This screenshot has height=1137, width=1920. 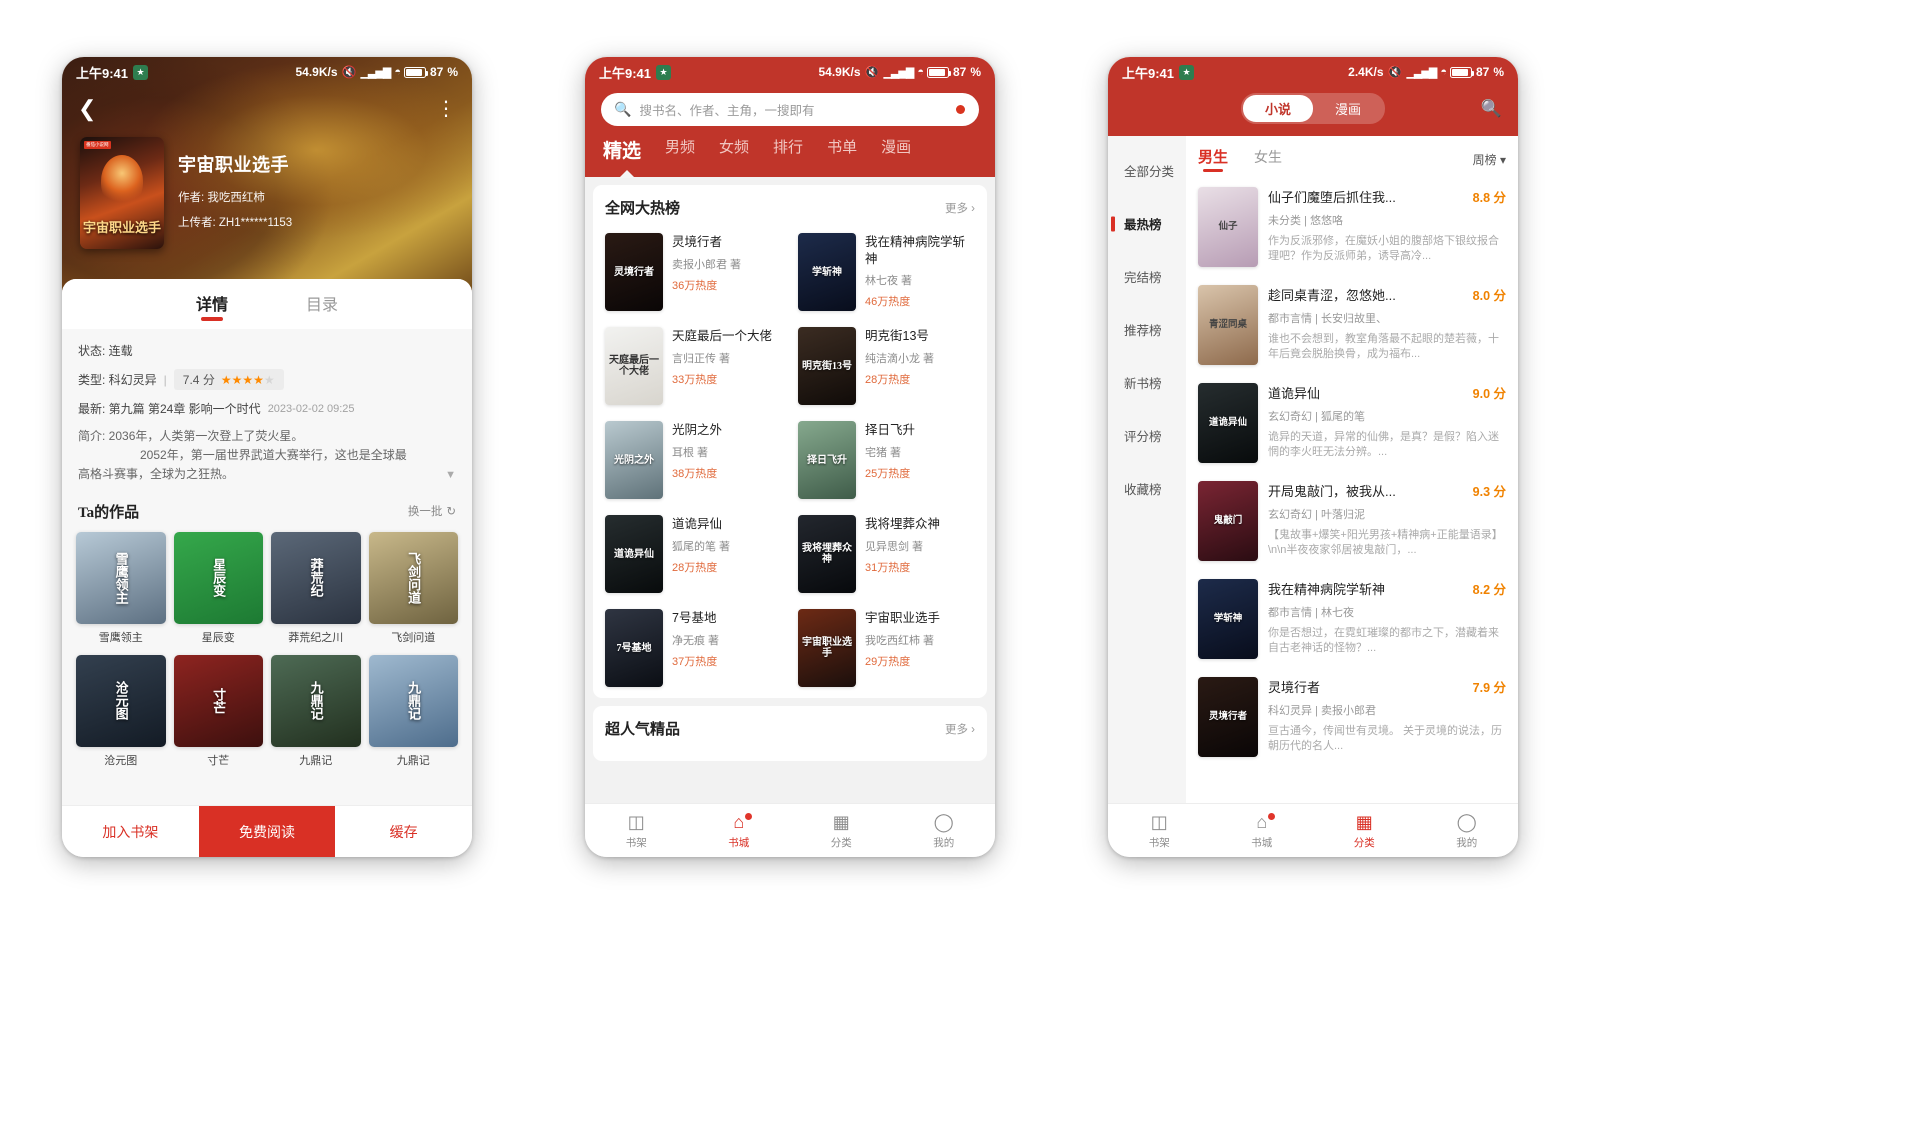 I want to click on hot-book-item: 7号基地 7号基地 净无痕 著 37万热度, so click(x=693, y=648).